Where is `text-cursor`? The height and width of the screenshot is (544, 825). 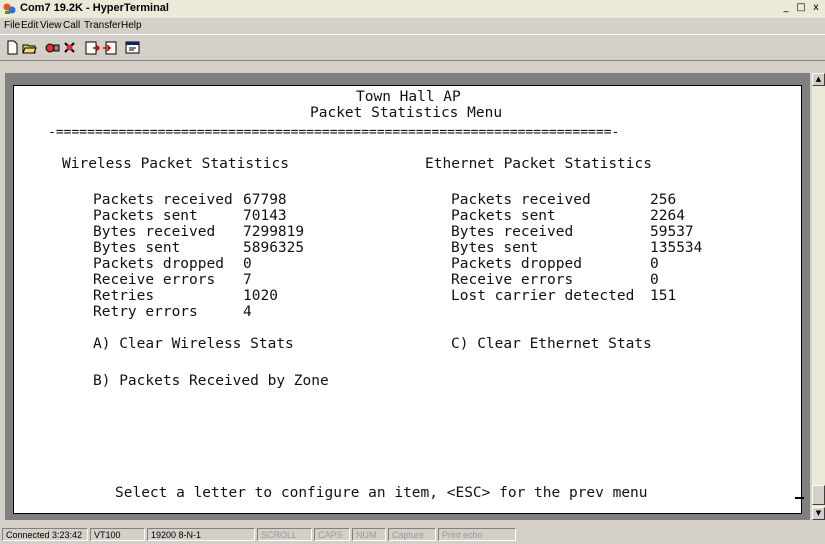
text-cursor is located at coordinates (799, 498).